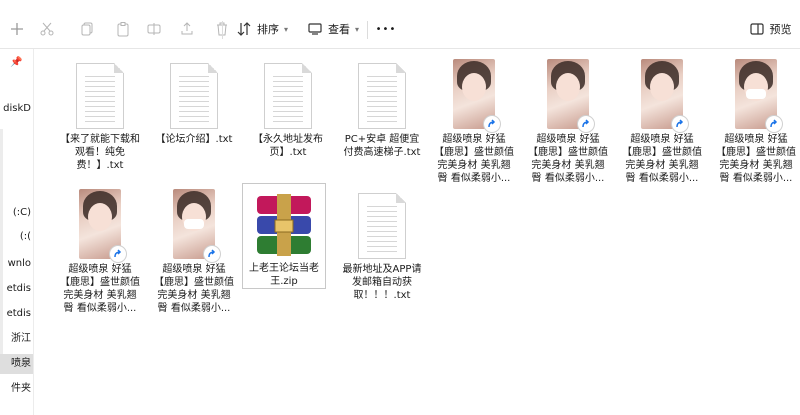 The image size is (800, 415). Describe the element at coordinates (16, 62) in the screenshot. I see `pin-icon: 📌` at that location.